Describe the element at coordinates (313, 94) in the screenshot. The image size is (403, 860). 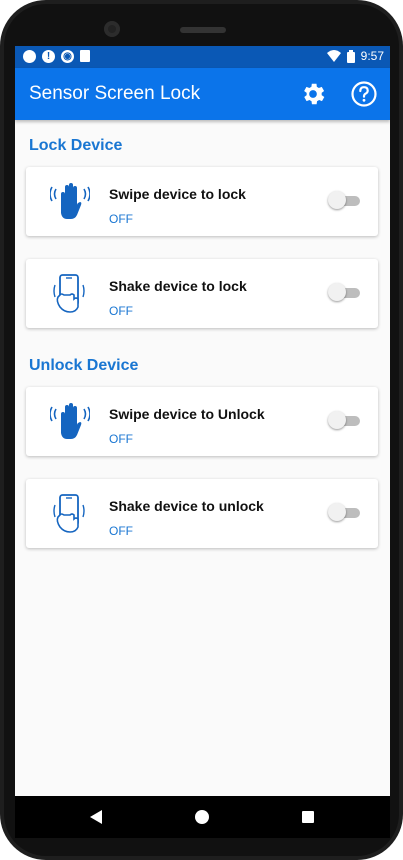
I see `settings-gear-icon` at that location.